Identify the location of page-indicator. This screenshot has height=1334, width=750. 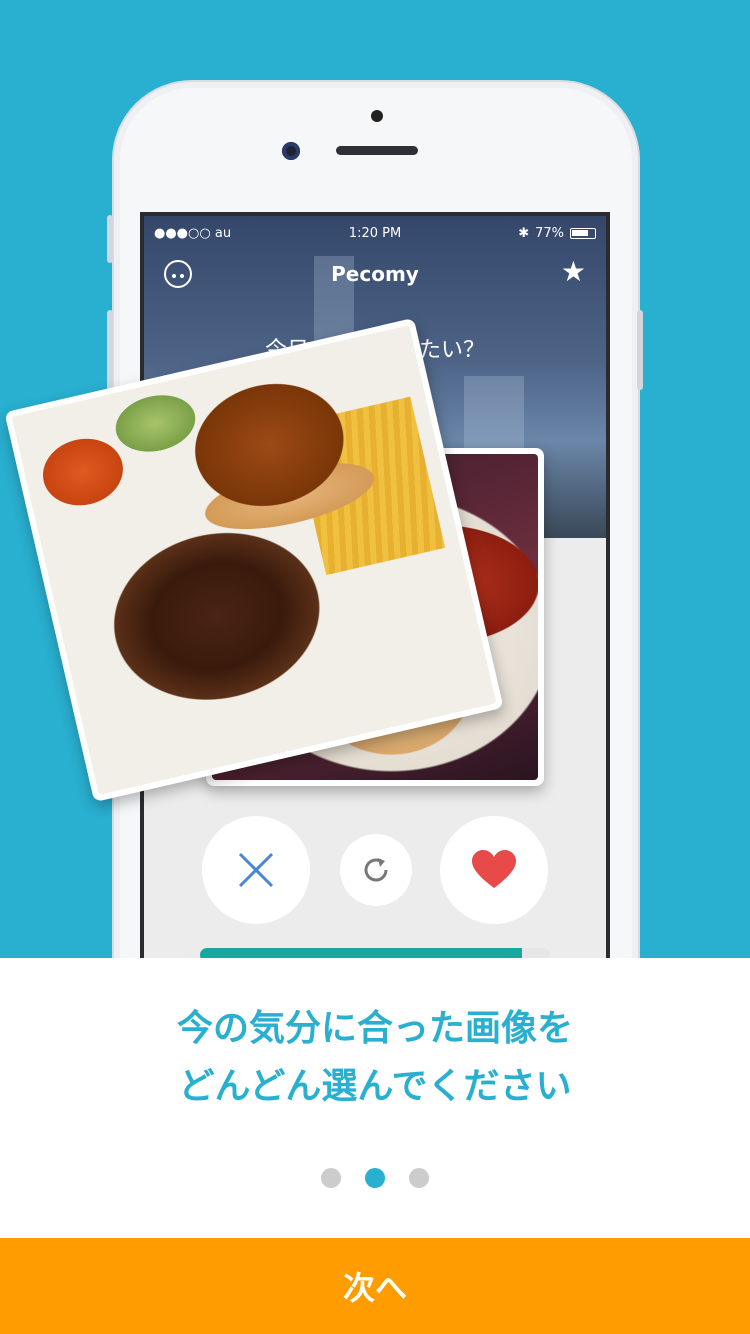
(375, 1178).